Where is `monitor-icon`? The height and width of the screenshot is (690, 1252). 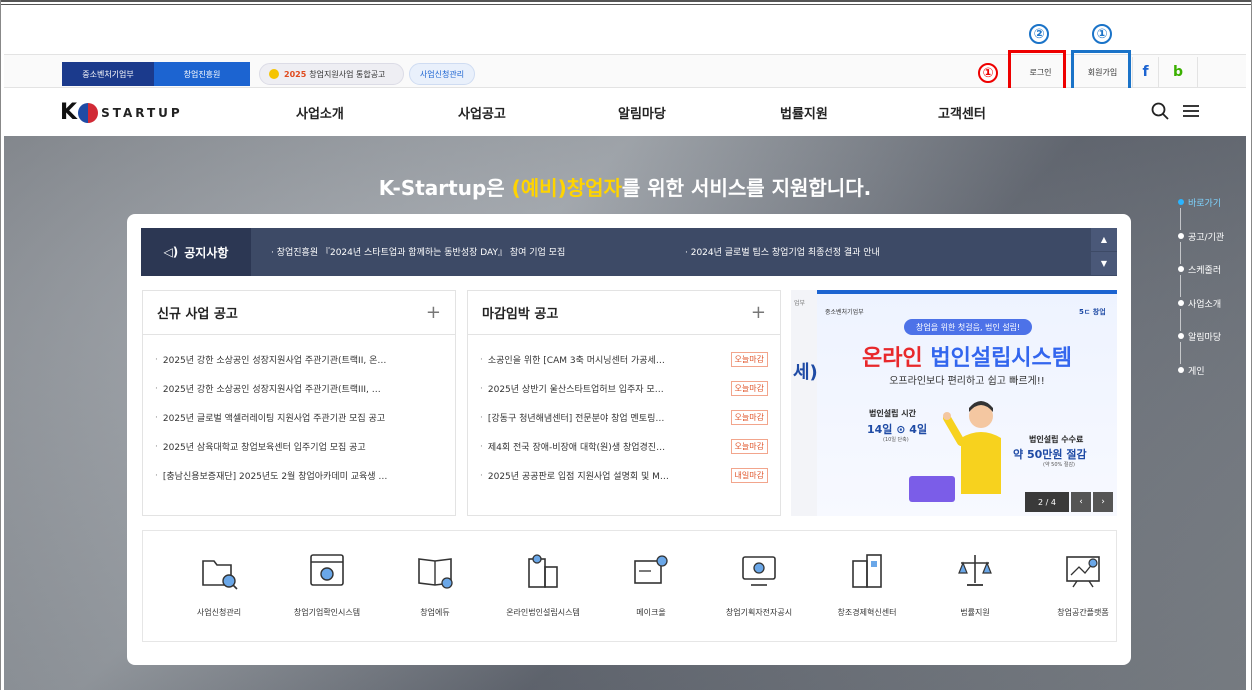 monitor-icon is located at coordinates (759, 571).